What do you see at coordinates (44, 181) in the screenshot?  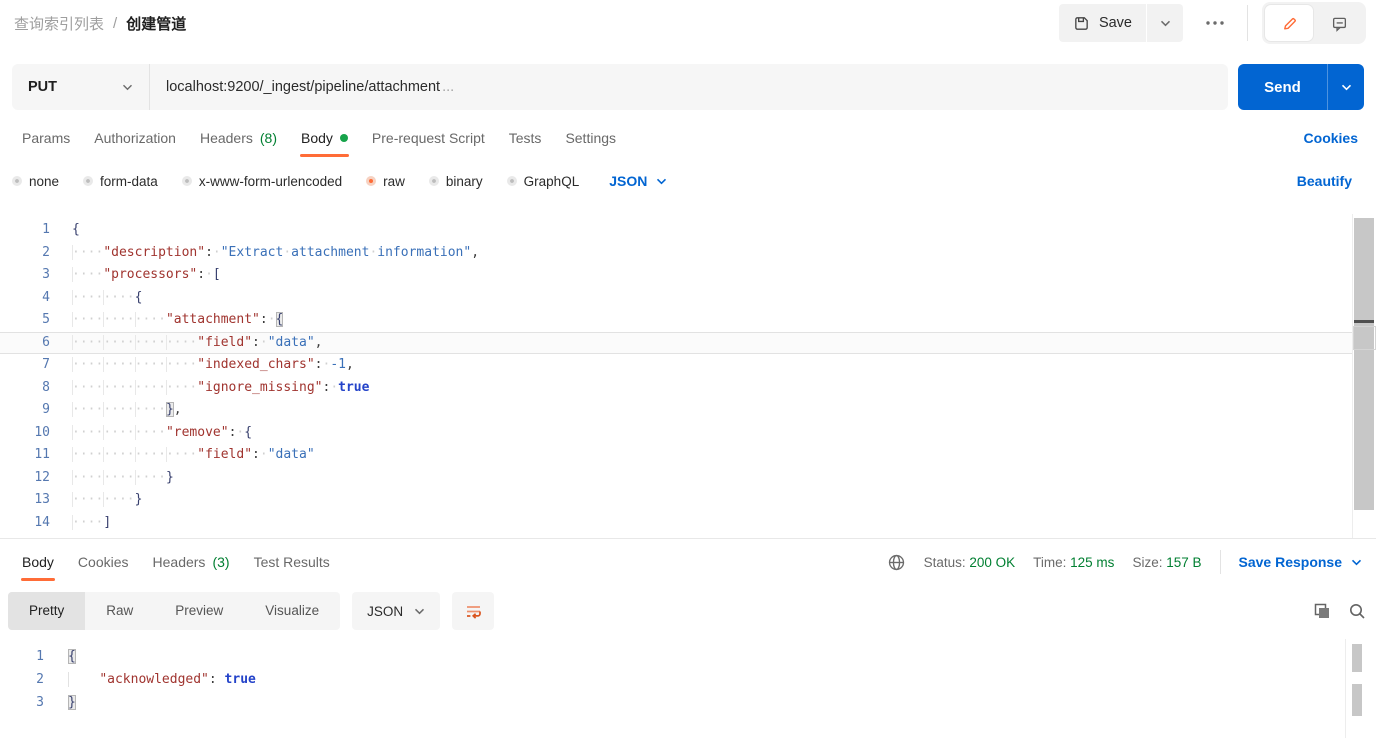 I see `body-mode-label: none` at bounding box center [44, 181].